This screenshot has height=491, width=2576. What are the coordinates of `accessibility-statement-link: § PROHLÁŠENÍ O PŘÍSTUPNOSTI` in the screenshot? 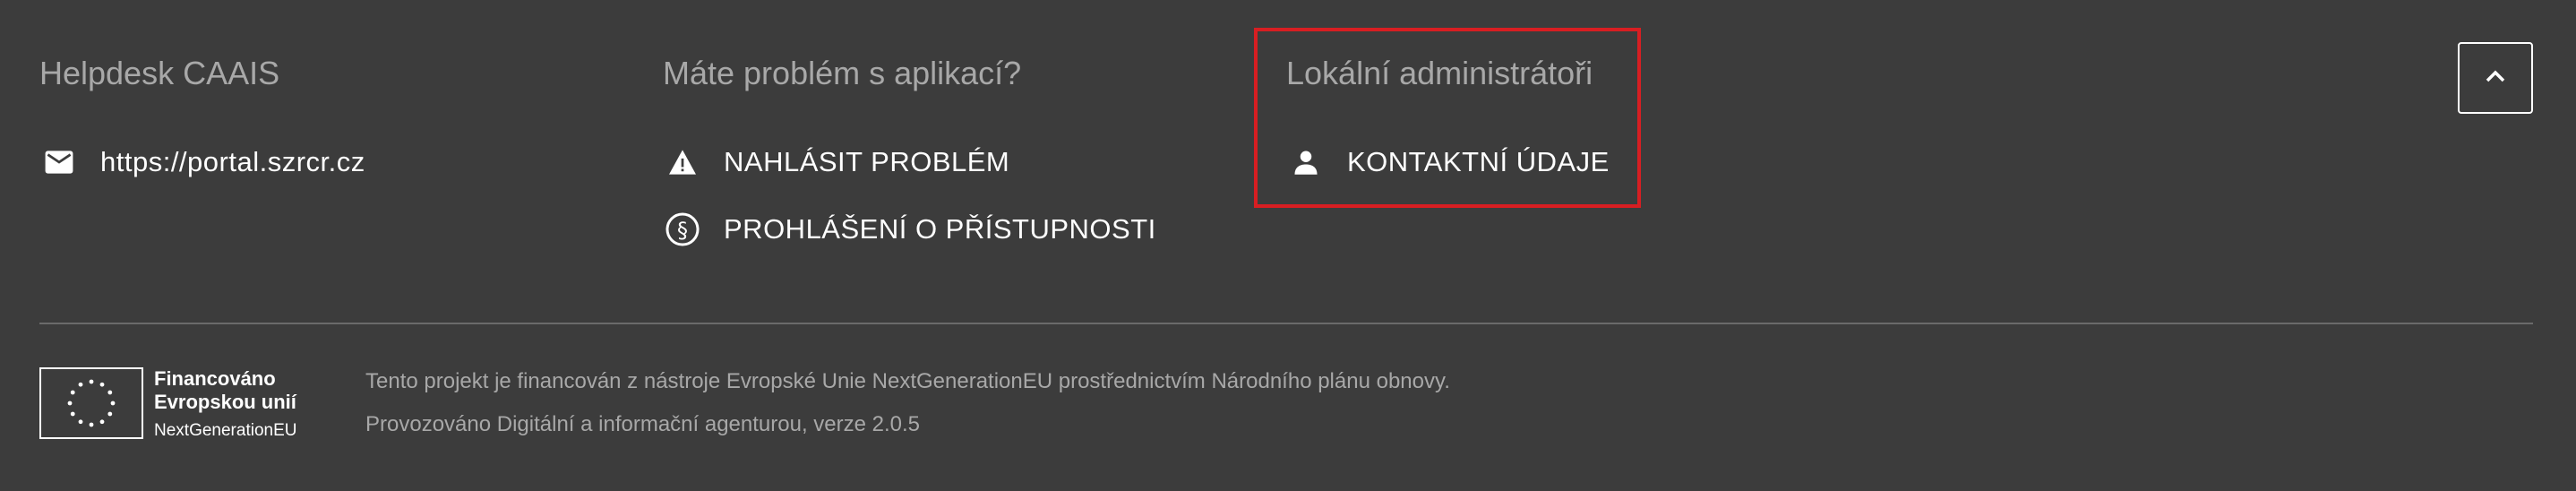 It's located at (910, 229).